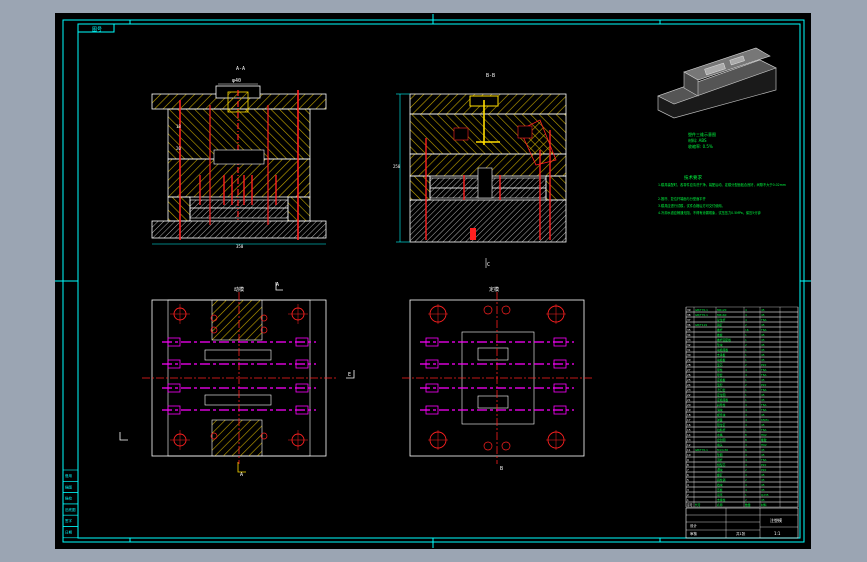 This screenshot has height=562, width=867. Describe the element at coordinates (748, 505) in the screenshot. I see `bom-cell: 数量` at that location.